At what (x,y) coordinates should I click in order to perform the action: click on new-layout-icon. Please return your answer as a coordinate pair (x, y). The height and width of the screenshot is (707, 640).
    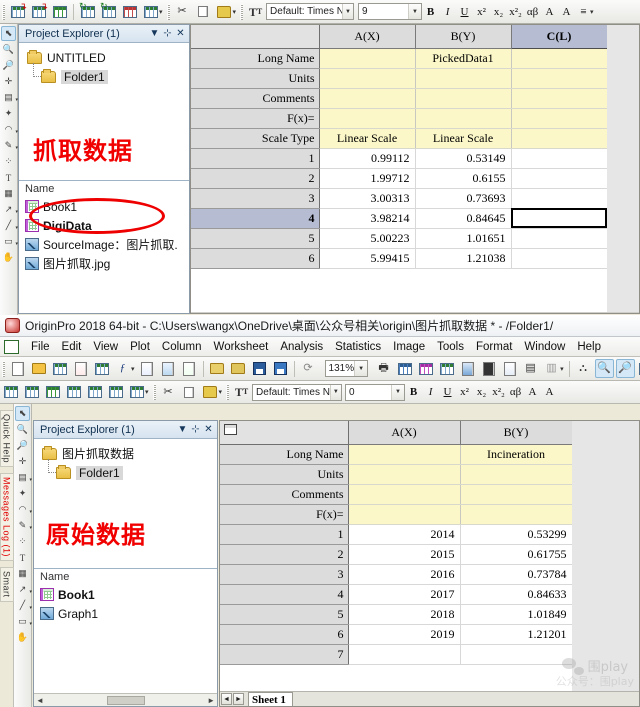
    Looking at the image, I should click on (147, 368).